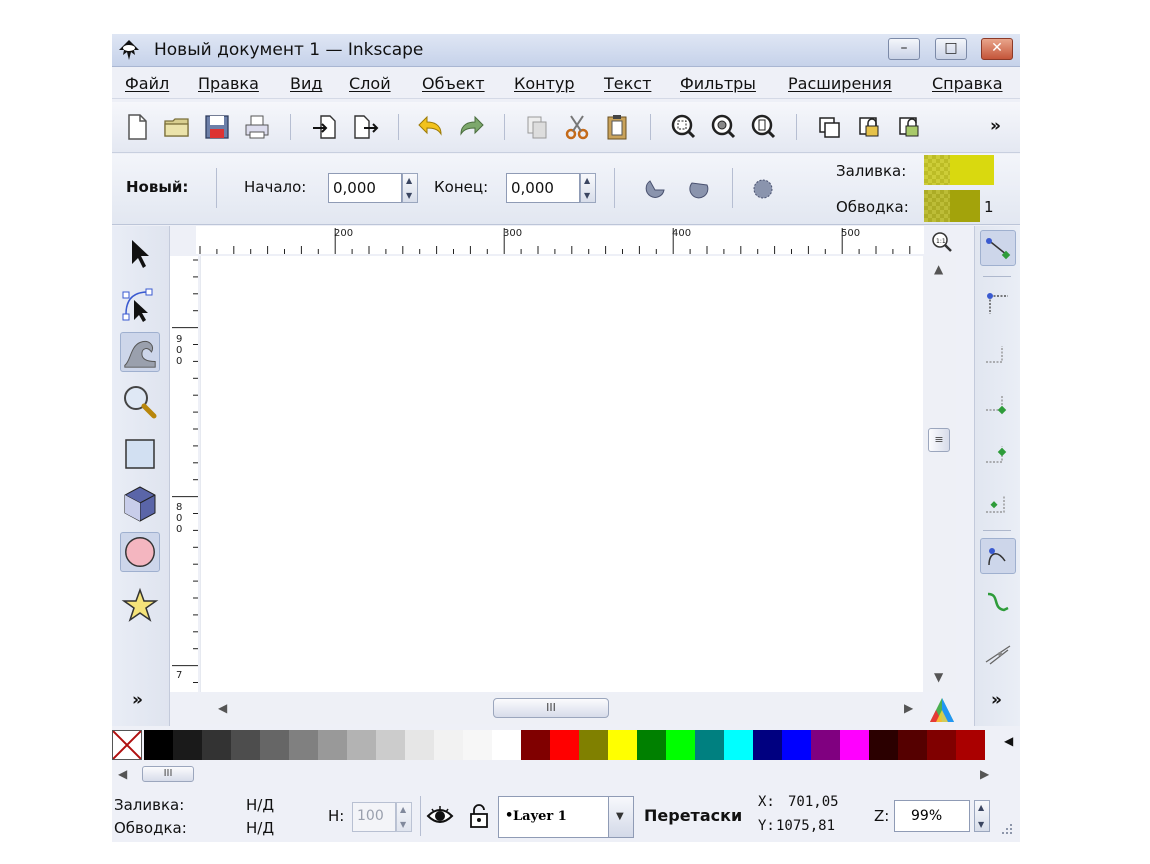 This screenshot has height=864, width=1150. I want to click on opacity-input: 100, so click(374, 817).